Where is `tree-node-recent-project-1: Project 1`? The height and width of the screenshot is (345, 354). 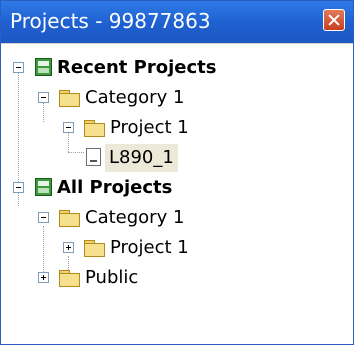
tree-node-recent-project-1: Project 1 is located at coordinates (161, 129).